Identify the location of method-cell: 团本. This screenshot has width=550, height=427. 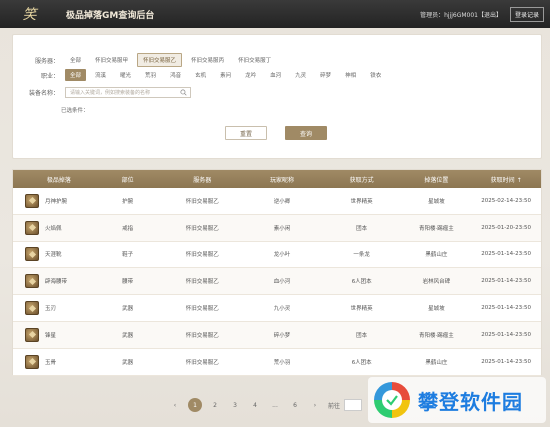
(362, 228).